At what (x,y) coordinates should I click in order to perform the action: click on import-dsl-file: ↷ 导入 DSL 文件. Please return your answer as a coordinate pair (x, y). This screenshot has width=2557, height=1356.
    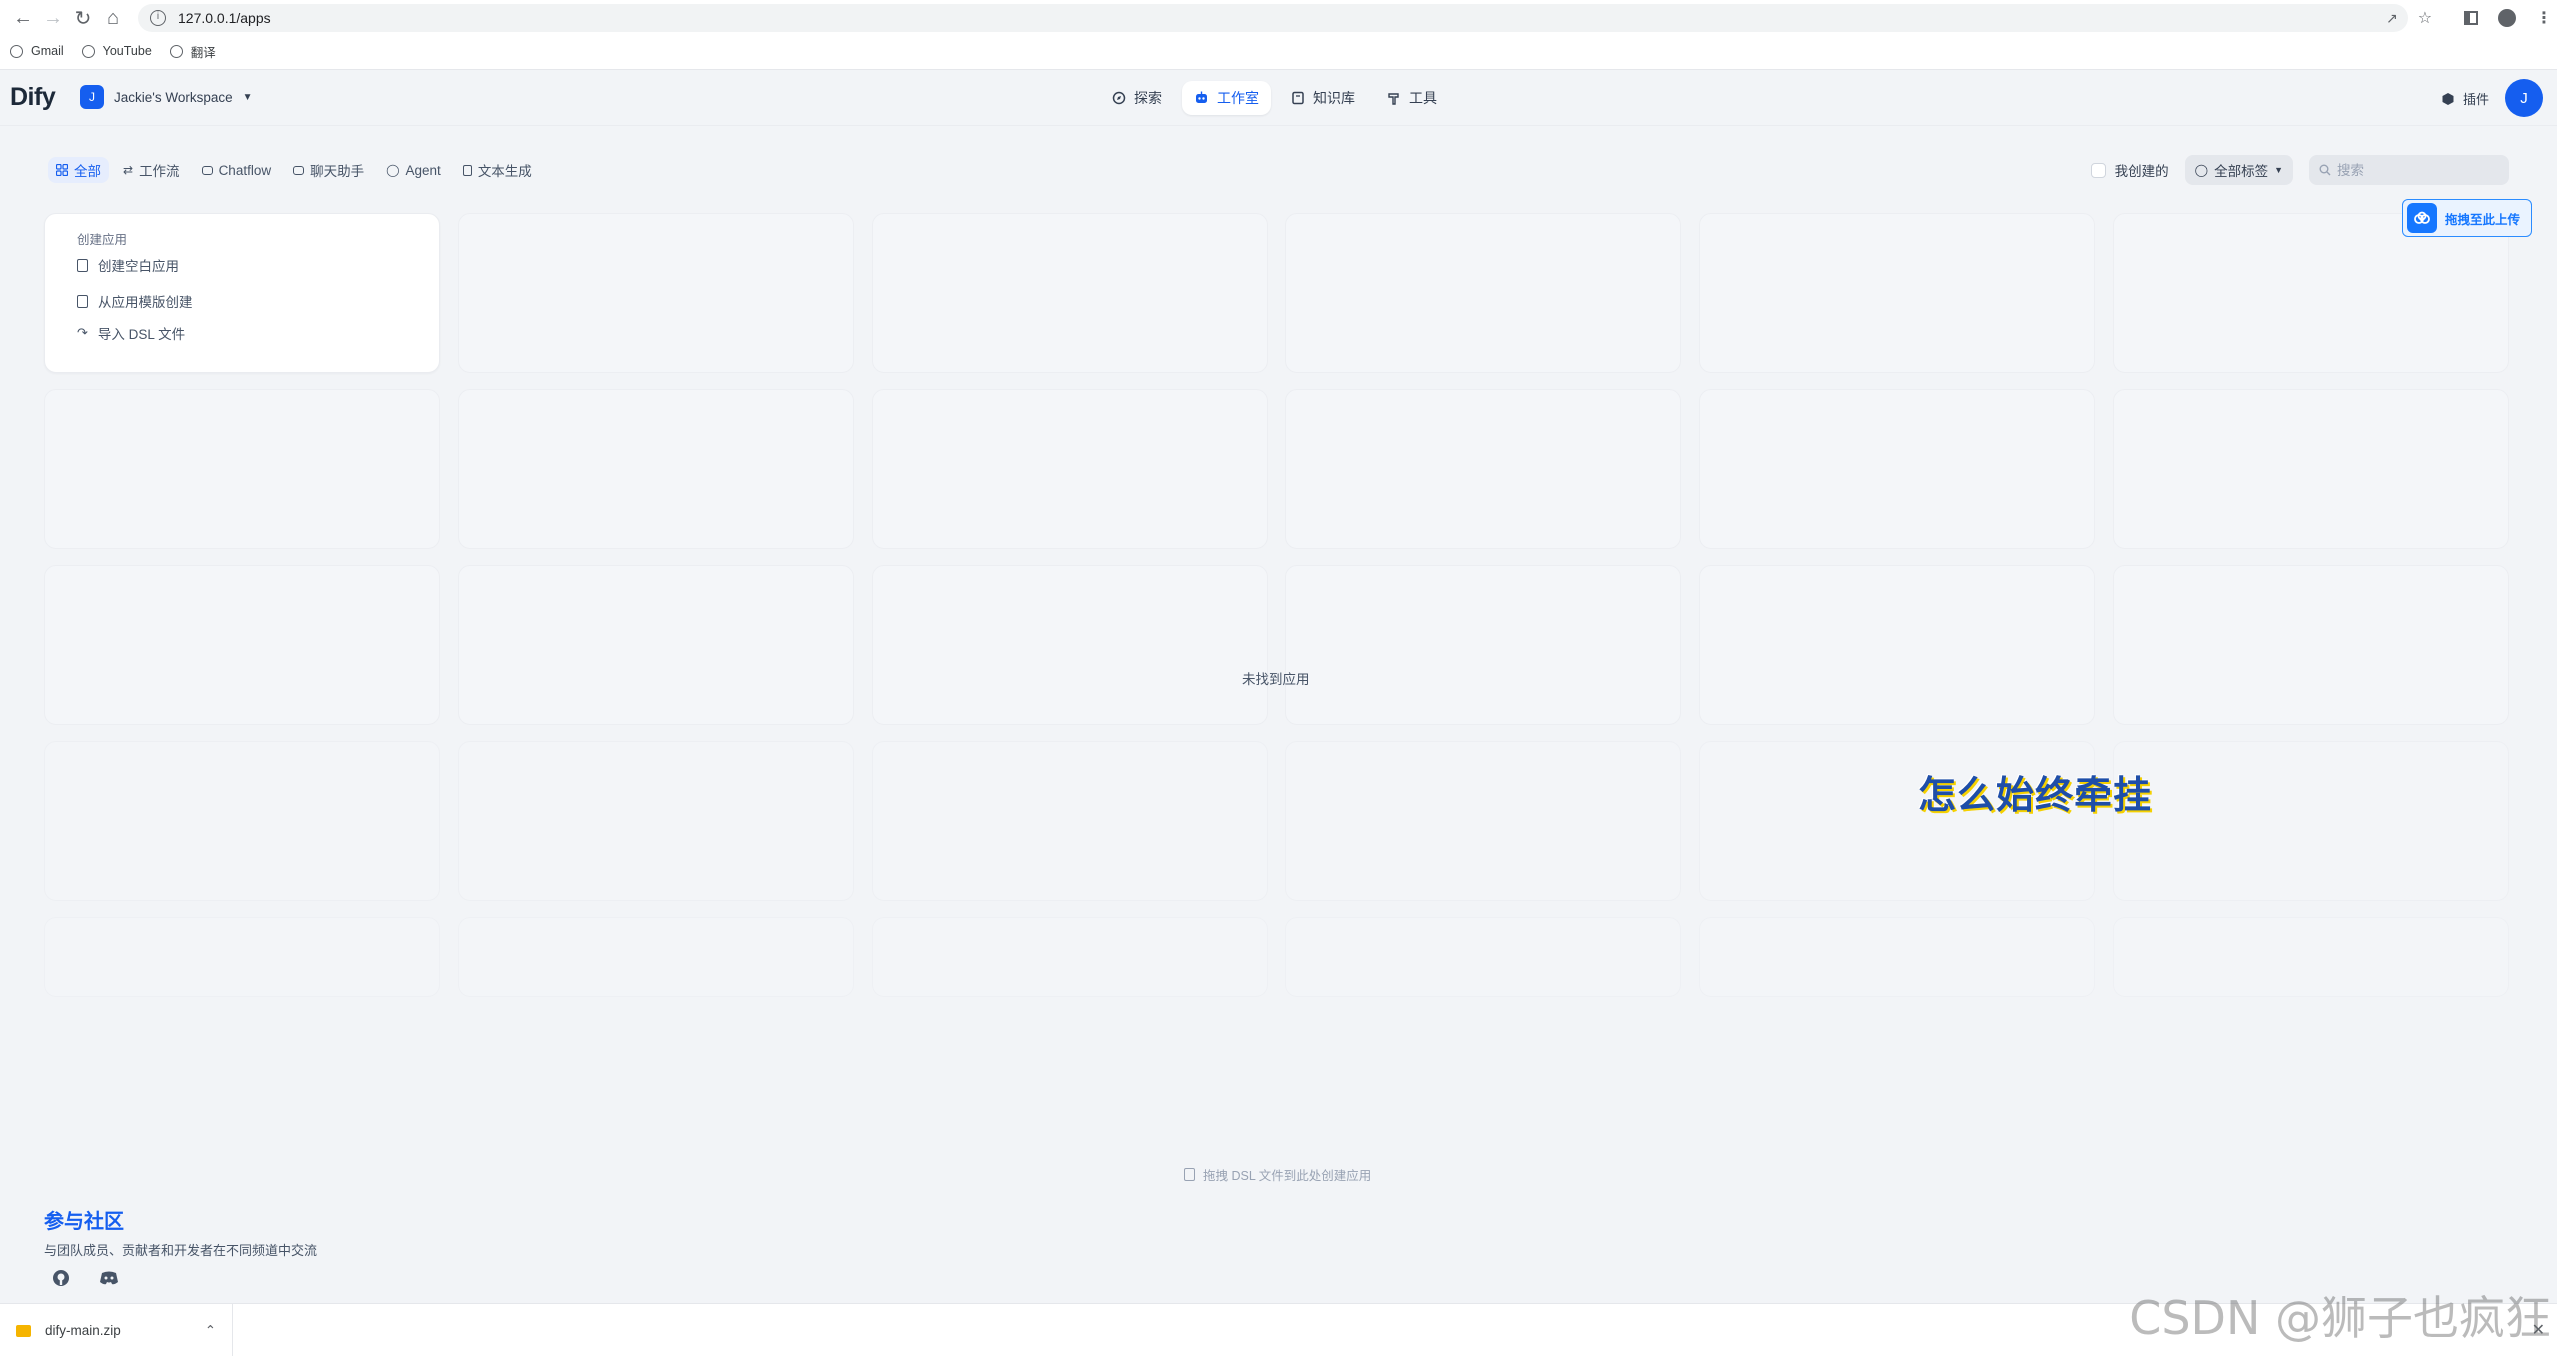
    Looking at the image, I should click on (131, 333).